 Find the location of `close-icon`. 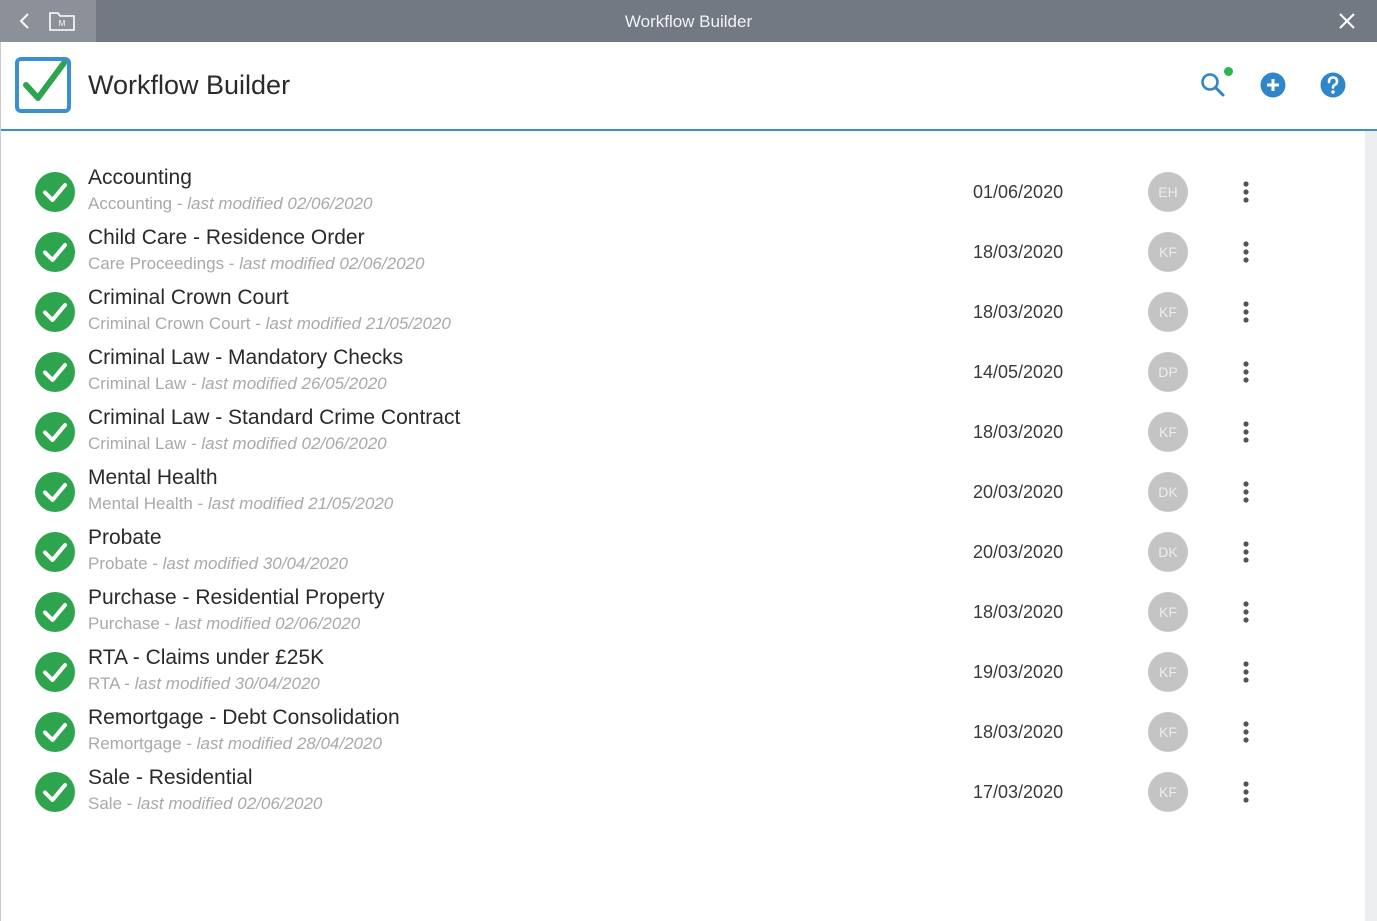

close-icon is located at coordinates (1347, 21).